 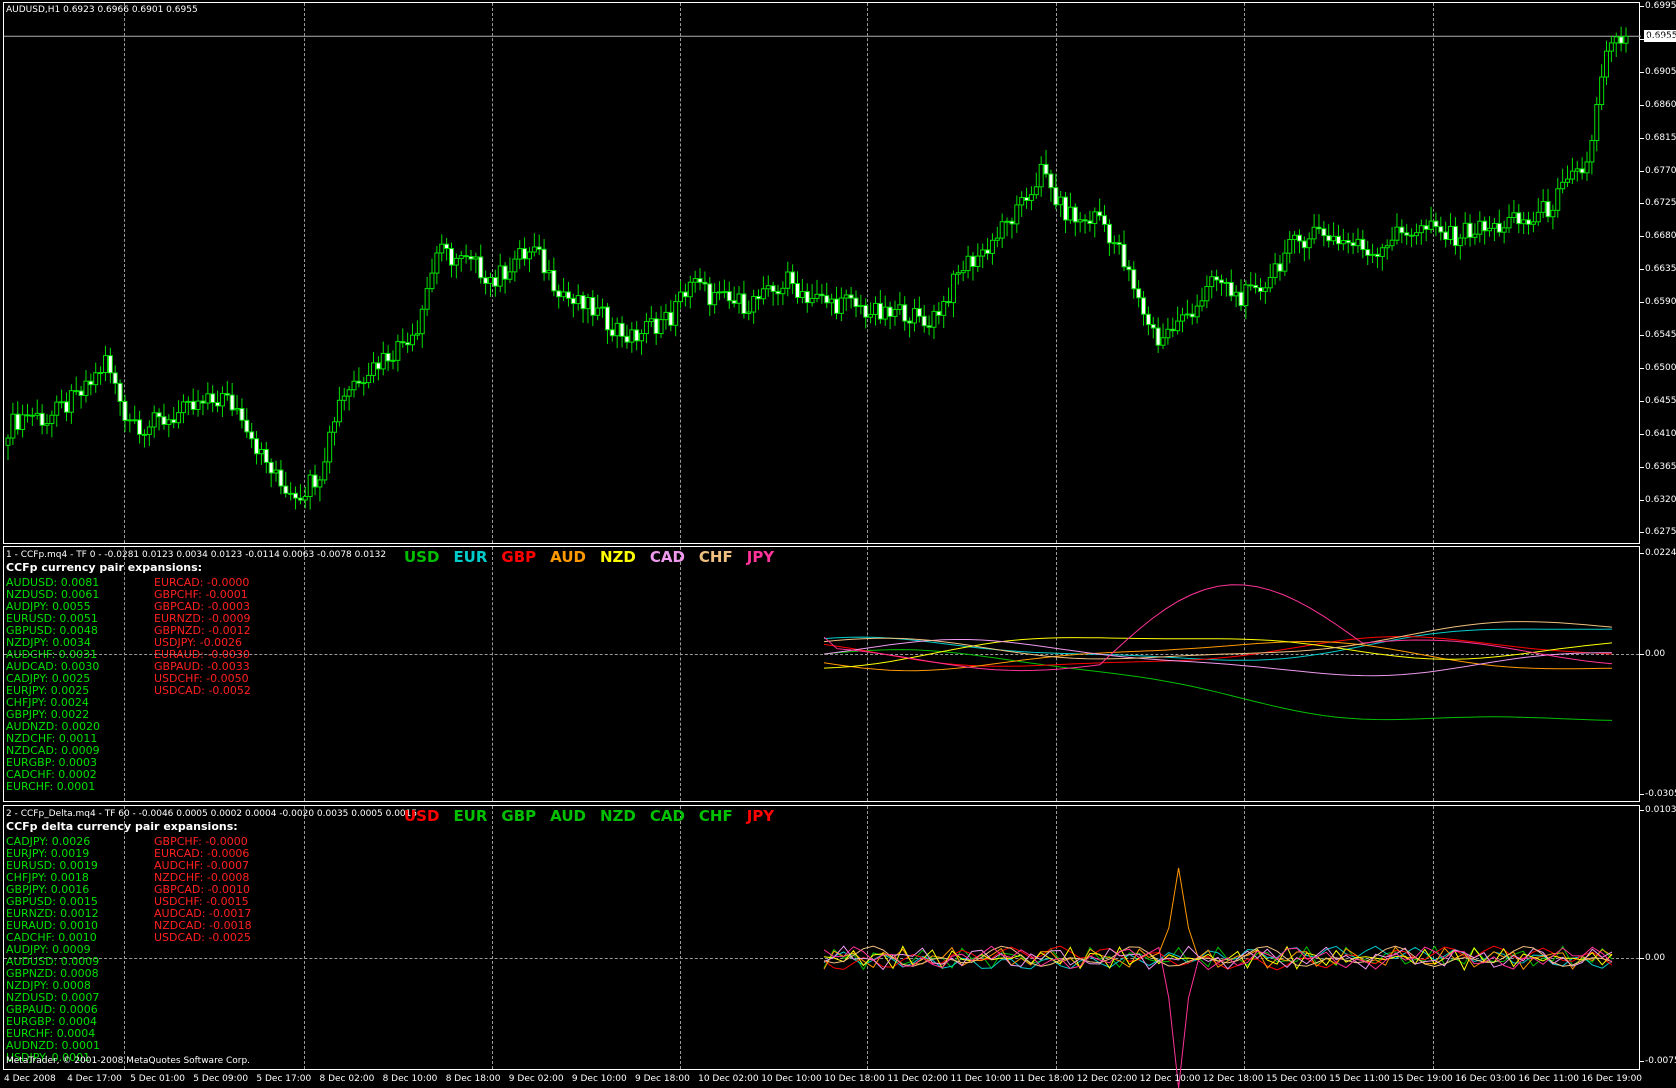 What do you see at coordinates (94, 1079) in the screenshot?
I see `time-axis-label: 4 Dec 17:00` at bounding box center [94, 1079].